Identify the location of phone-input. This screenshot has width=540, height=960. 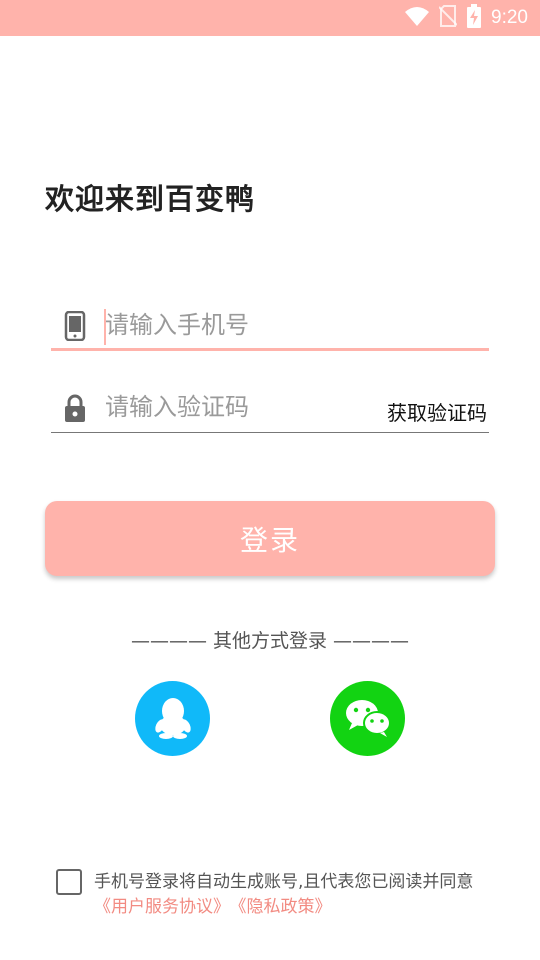
(255, 325).